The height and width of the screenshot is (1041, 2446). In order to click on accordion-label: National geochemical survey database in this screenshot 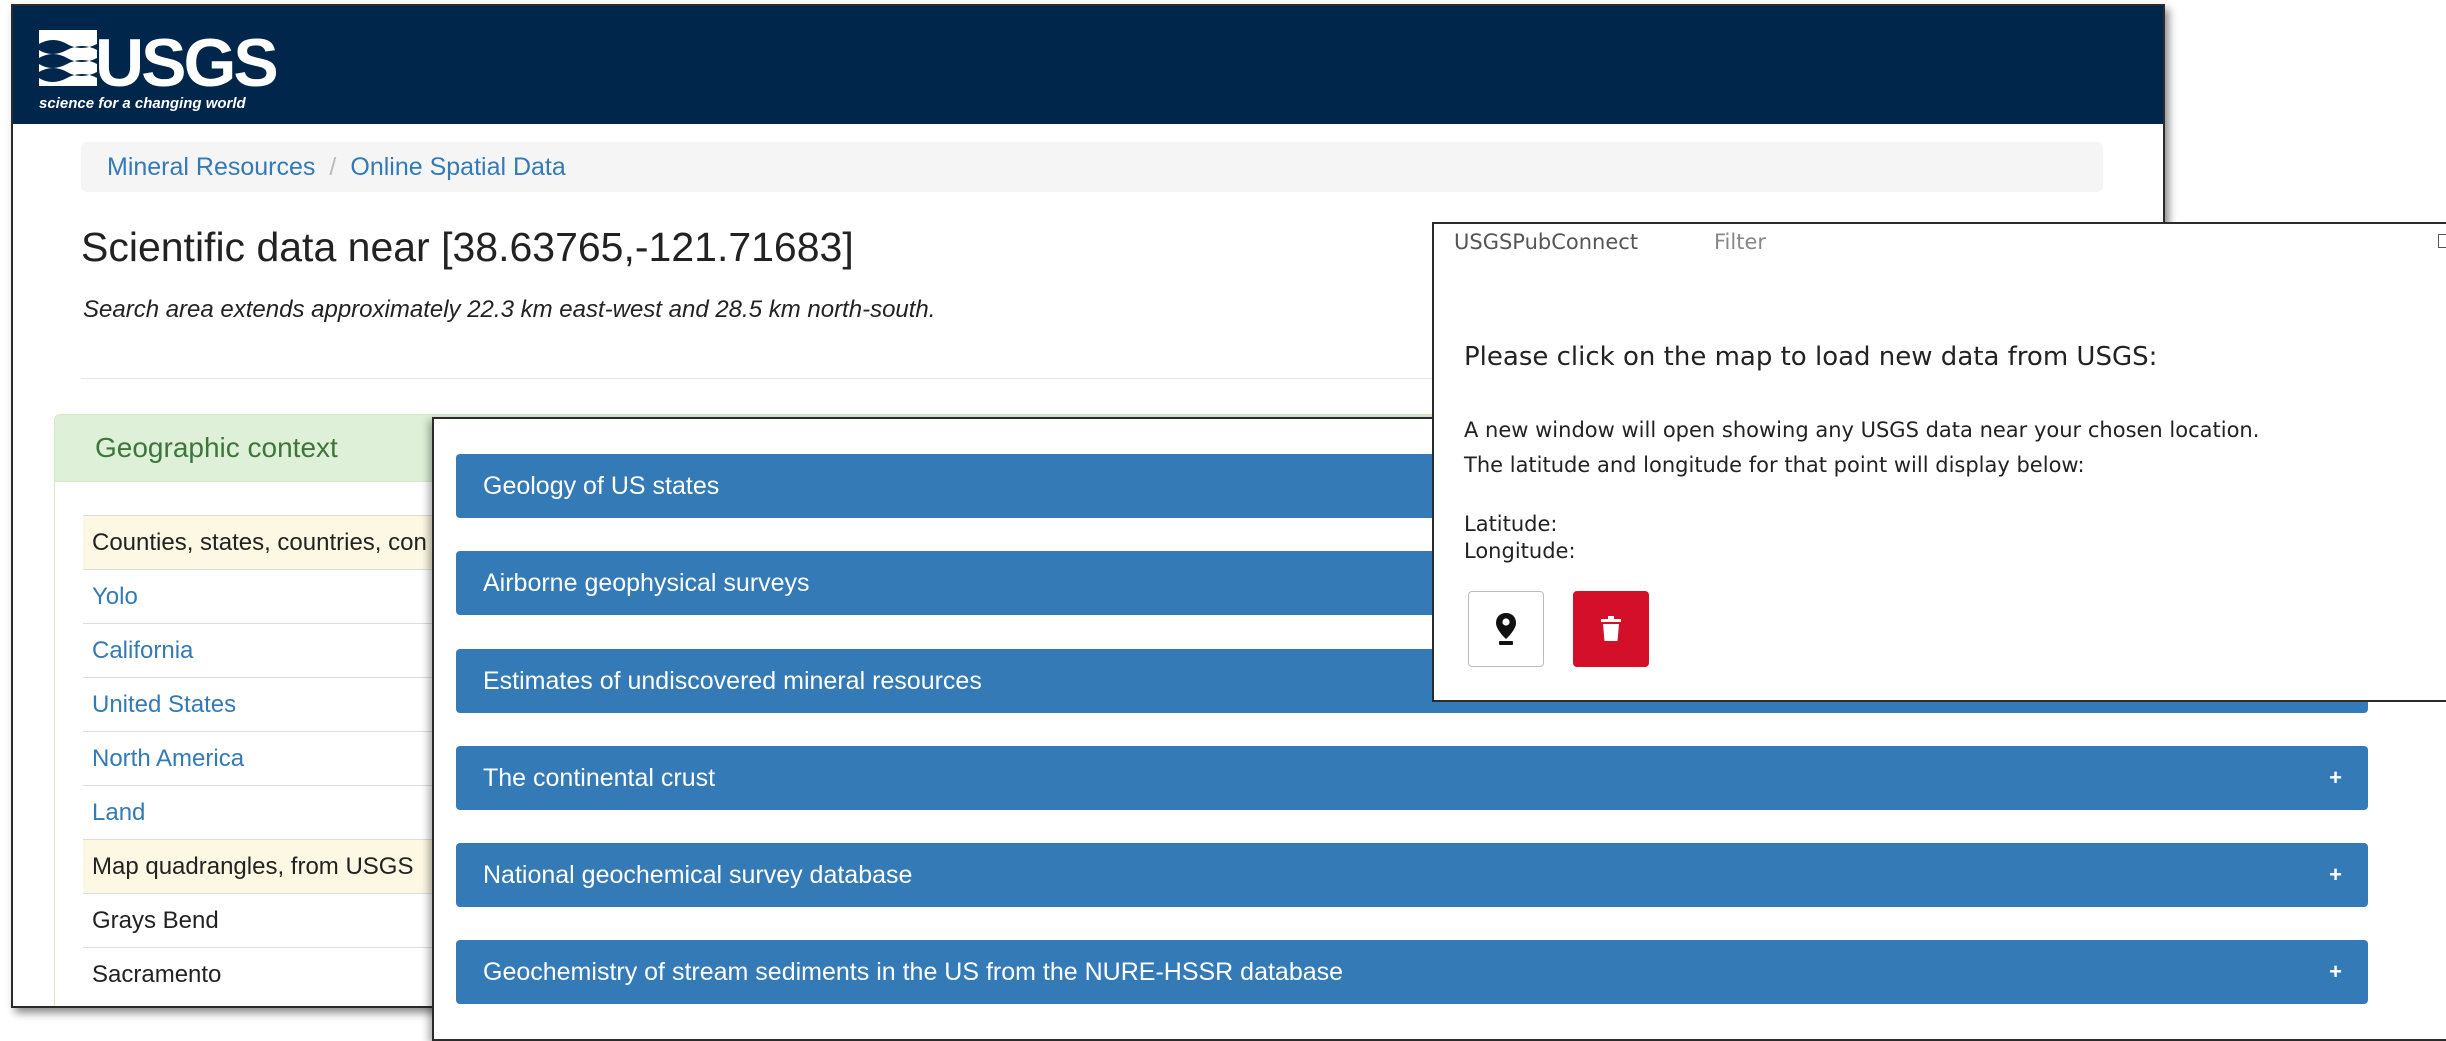, I will do `click(698, 875)`.